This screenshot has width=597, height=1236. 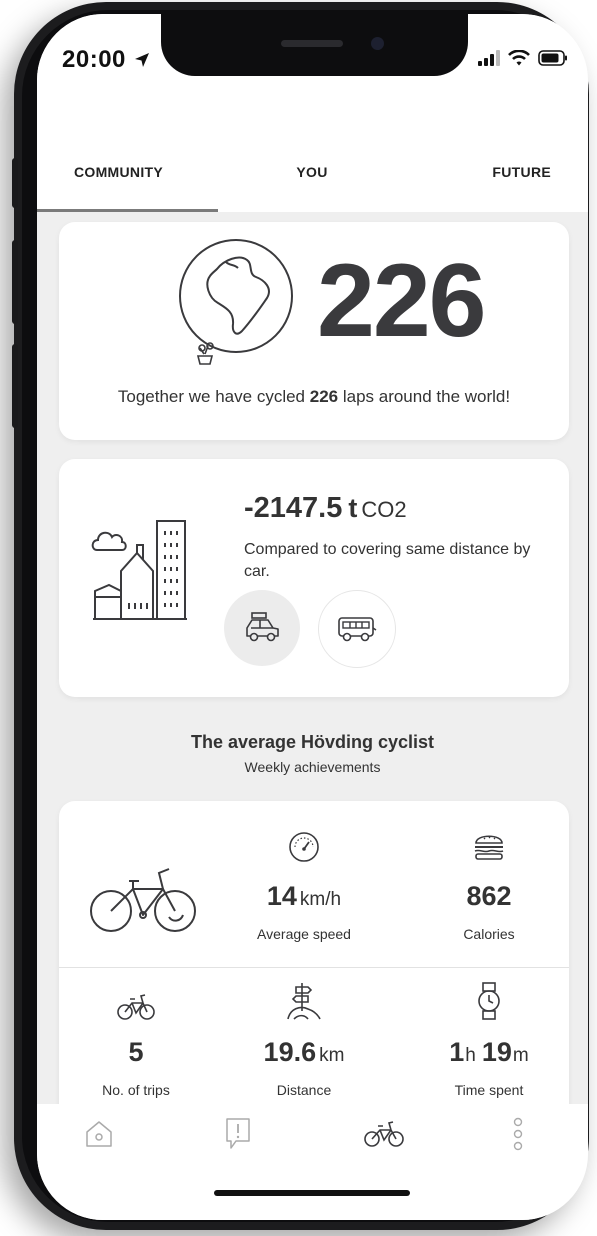 I want to click on laps-text-before: Together we have cycled, so click(x=213, y=396).